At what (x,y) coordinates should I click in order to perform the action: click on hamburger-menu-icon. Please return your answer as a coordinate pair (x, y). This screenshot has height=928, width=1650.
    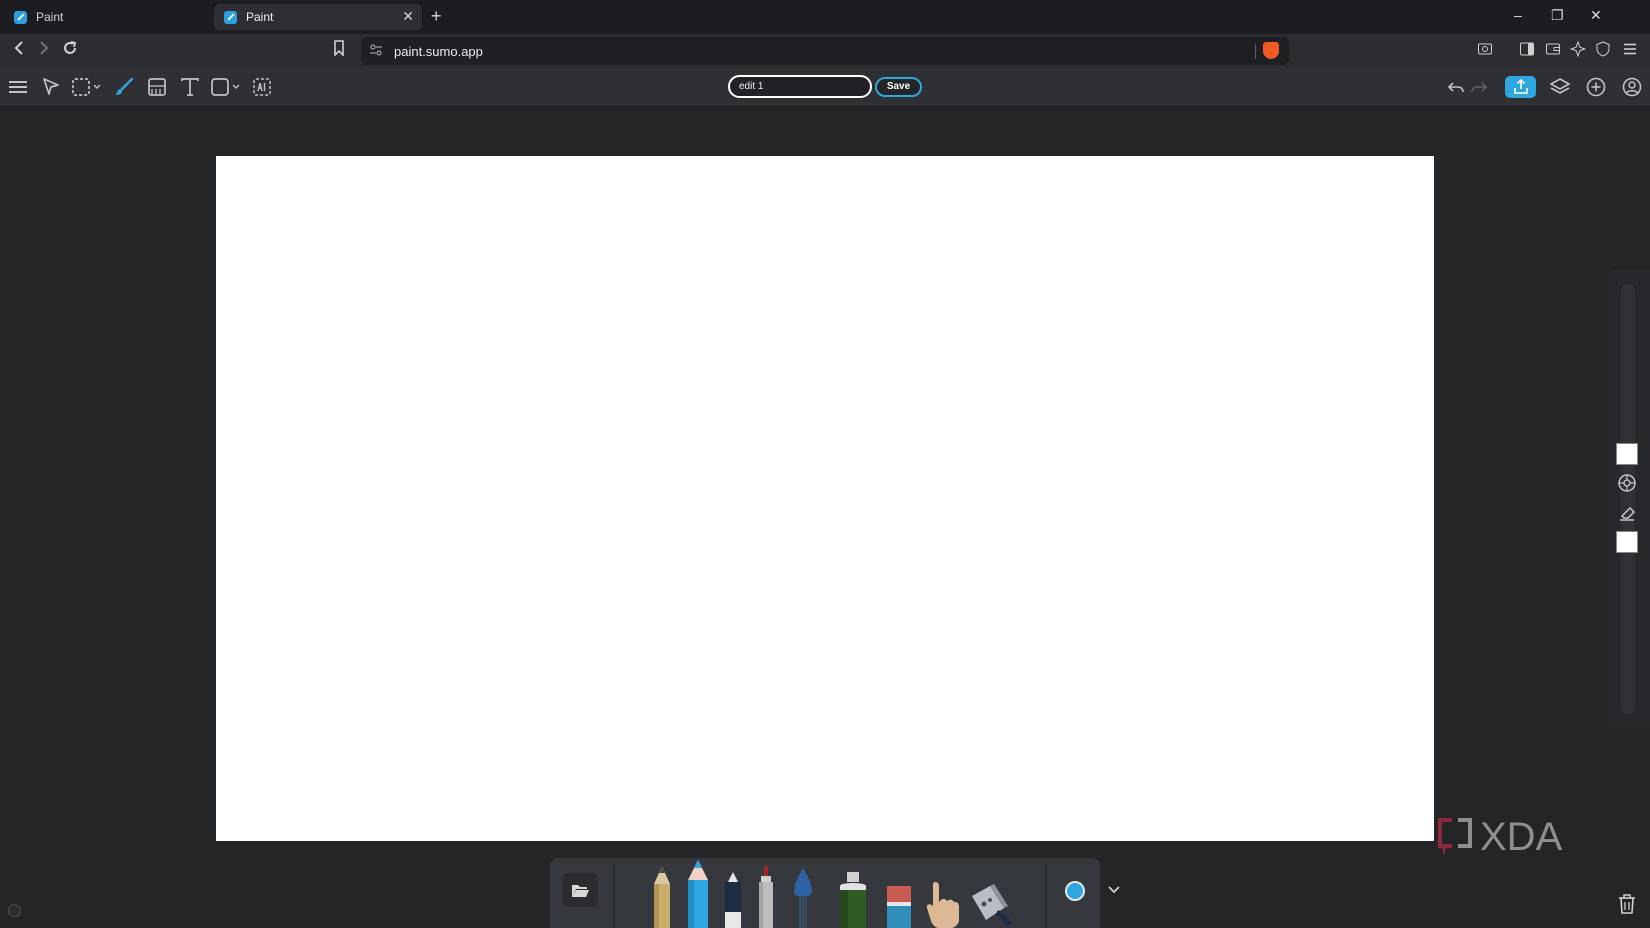
    Looking at the image, I should click on (18, 87).